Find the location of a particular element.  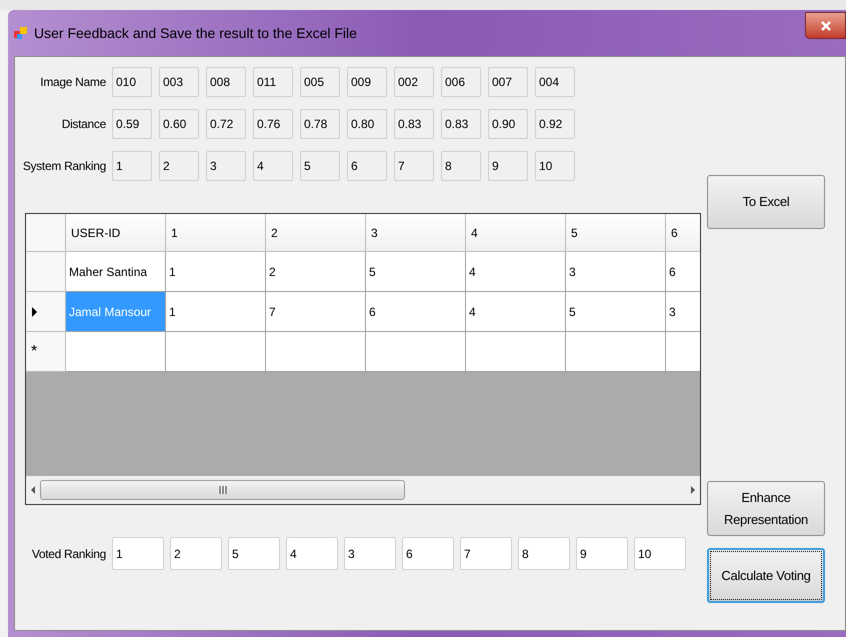

readonly-field: 8 is located at coordinates (461, 166).